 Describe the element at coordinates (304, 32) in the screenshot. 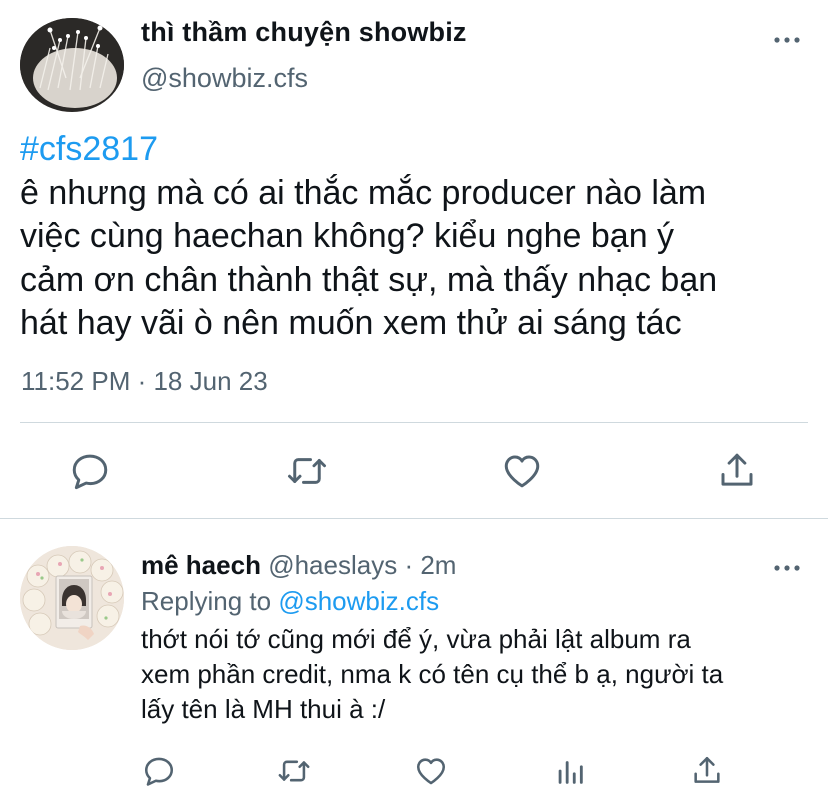

I see `author-name: thì thầm chuyện showbiz` at that location.